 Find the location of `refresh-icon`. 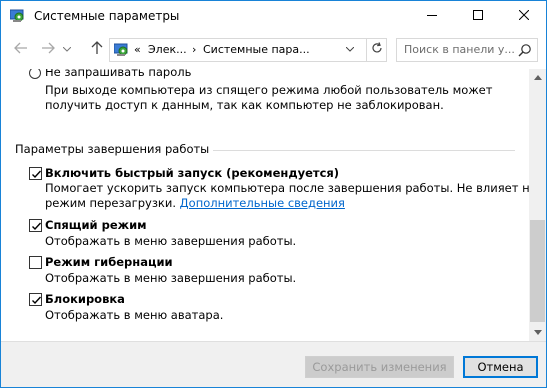

refresh-icon is located at coordinates (377, 50).